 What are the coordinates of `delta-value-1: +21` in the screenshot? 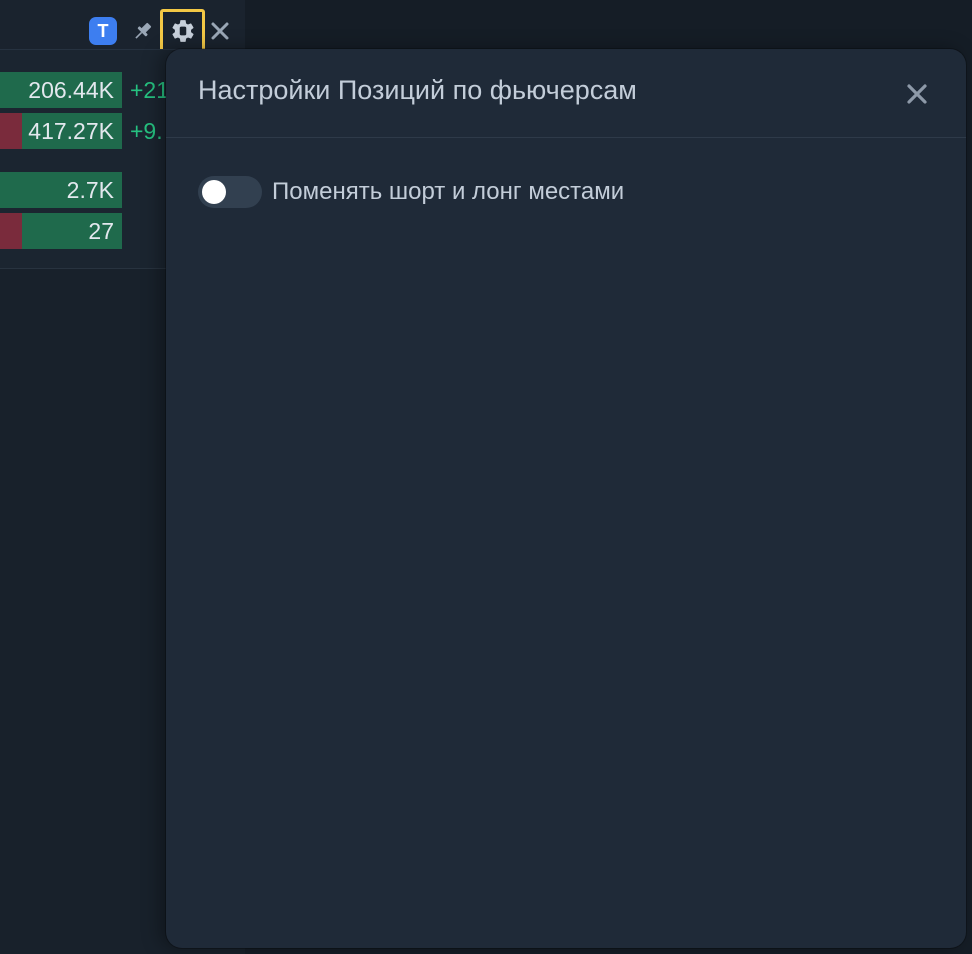 It's located at (150, 89).